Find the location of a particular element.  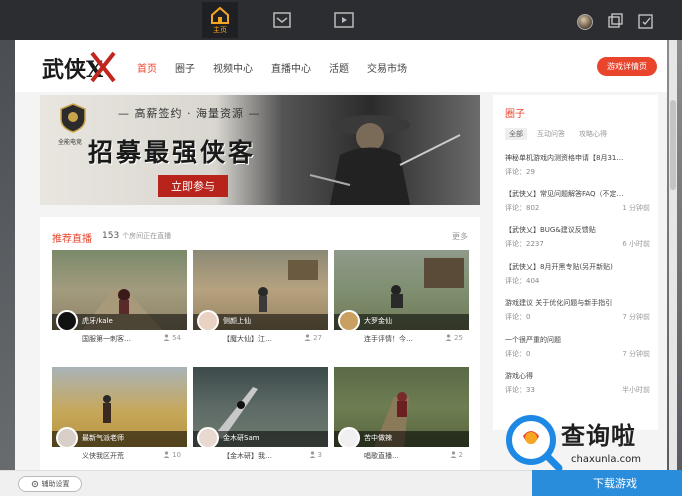

edit-icon is located at coordinates (646, 21).